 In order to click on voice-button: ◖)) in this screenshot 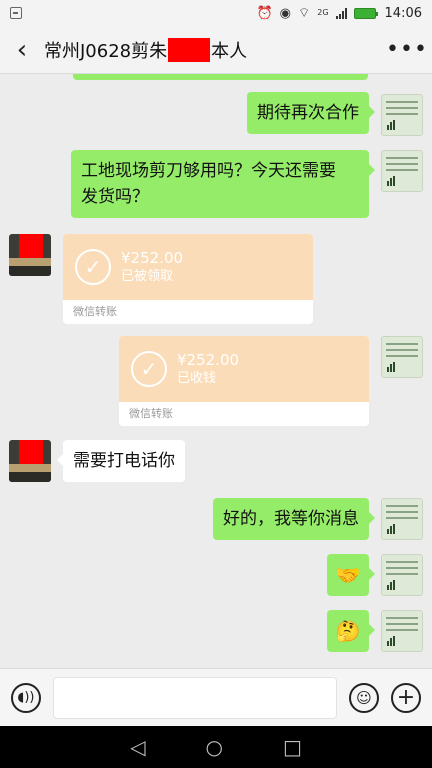, I will do `click(26, 697)`.